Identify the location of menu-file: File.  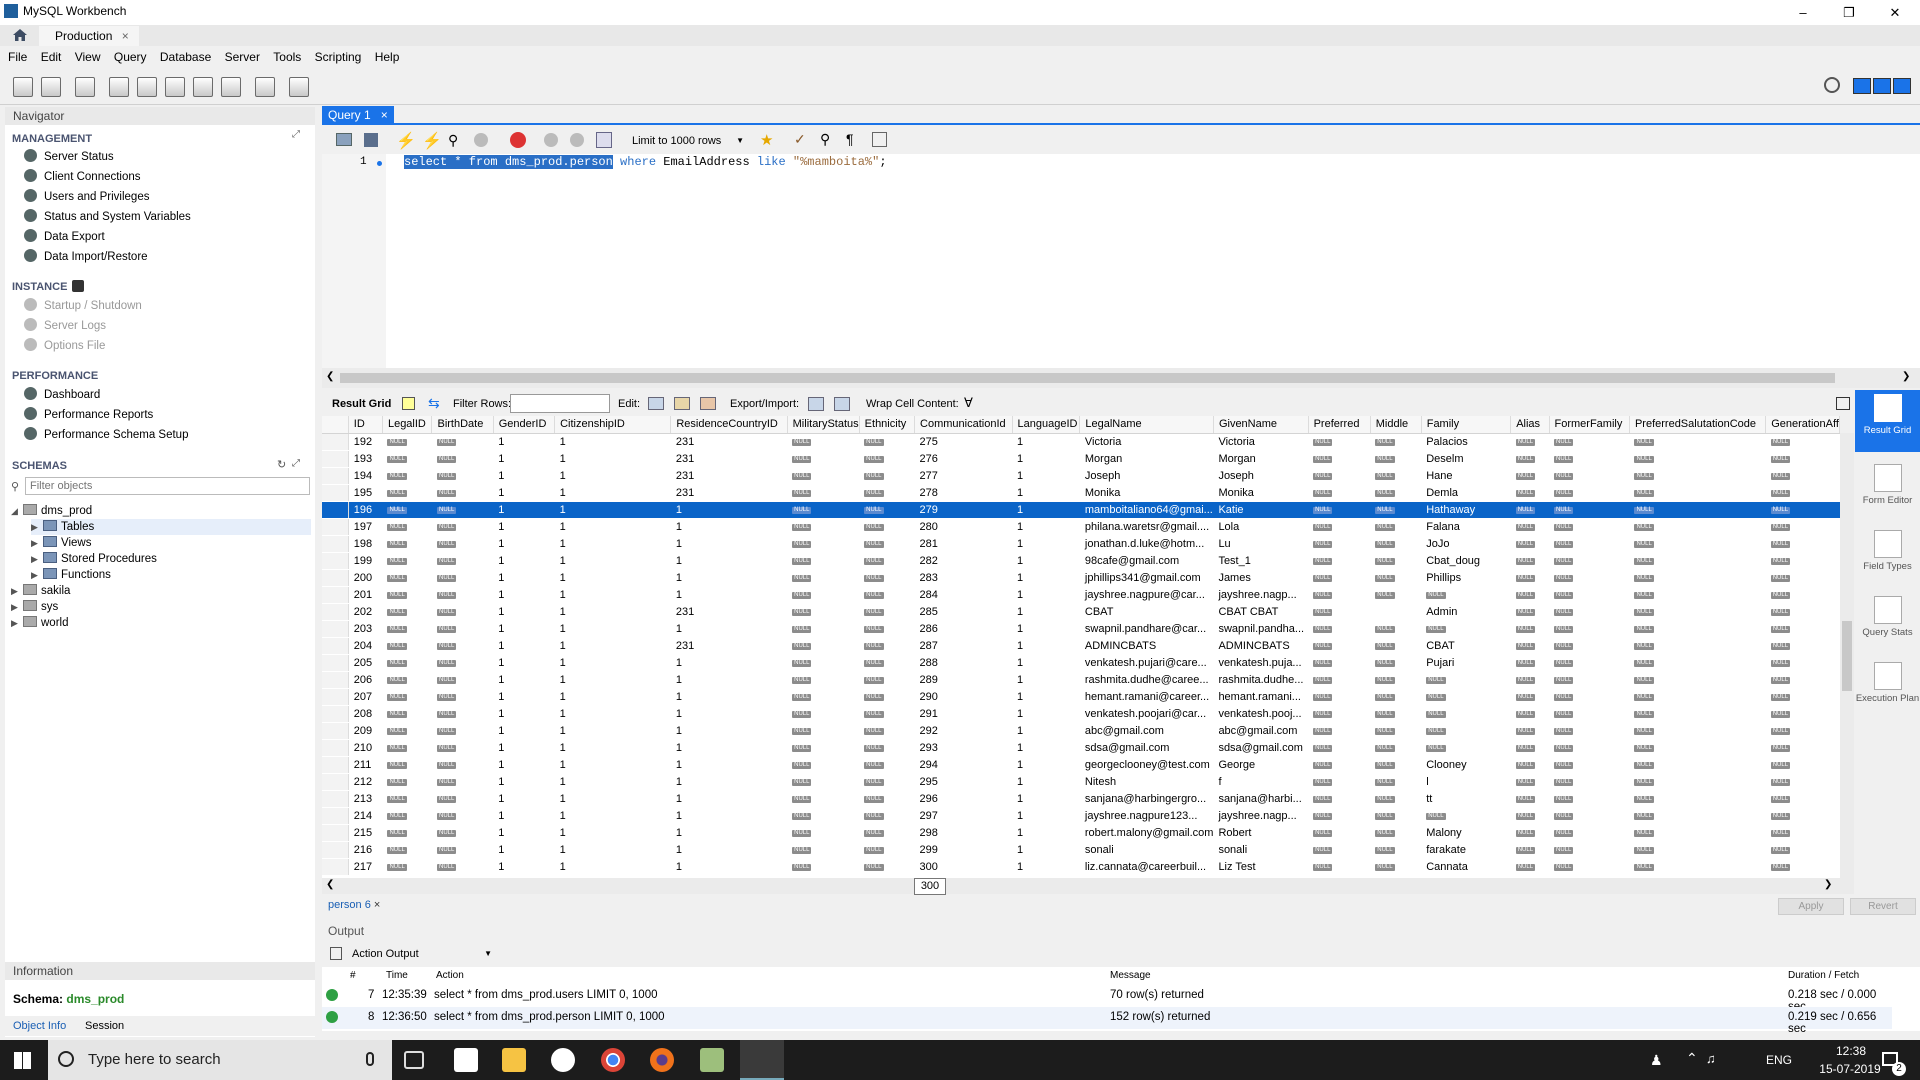
(17, 55).